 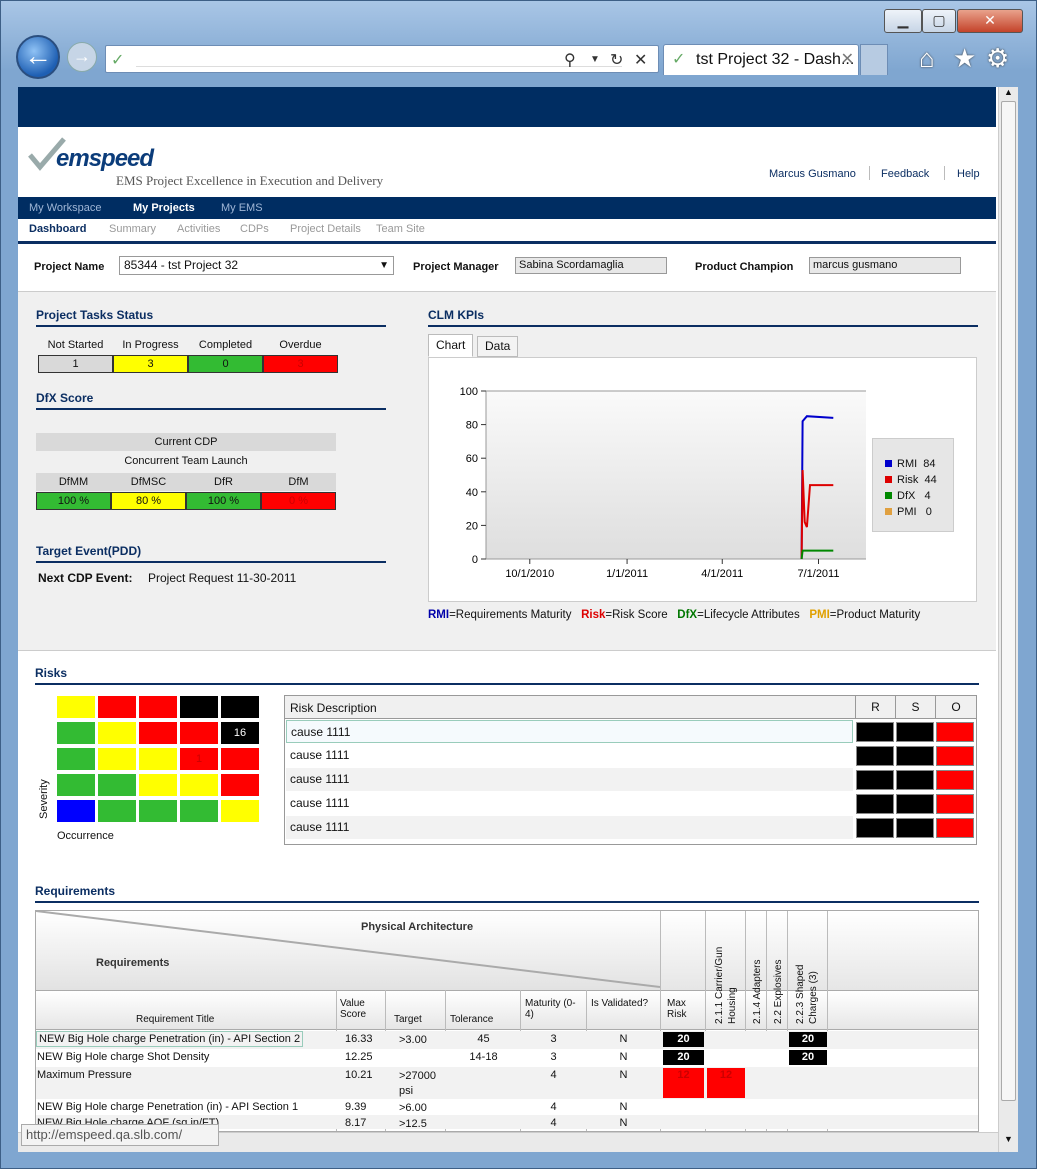 What do you see at coordinates (150, 345) in the screenshot?
I see `tasks-header: In Progress` at bounding box center [150, 345].